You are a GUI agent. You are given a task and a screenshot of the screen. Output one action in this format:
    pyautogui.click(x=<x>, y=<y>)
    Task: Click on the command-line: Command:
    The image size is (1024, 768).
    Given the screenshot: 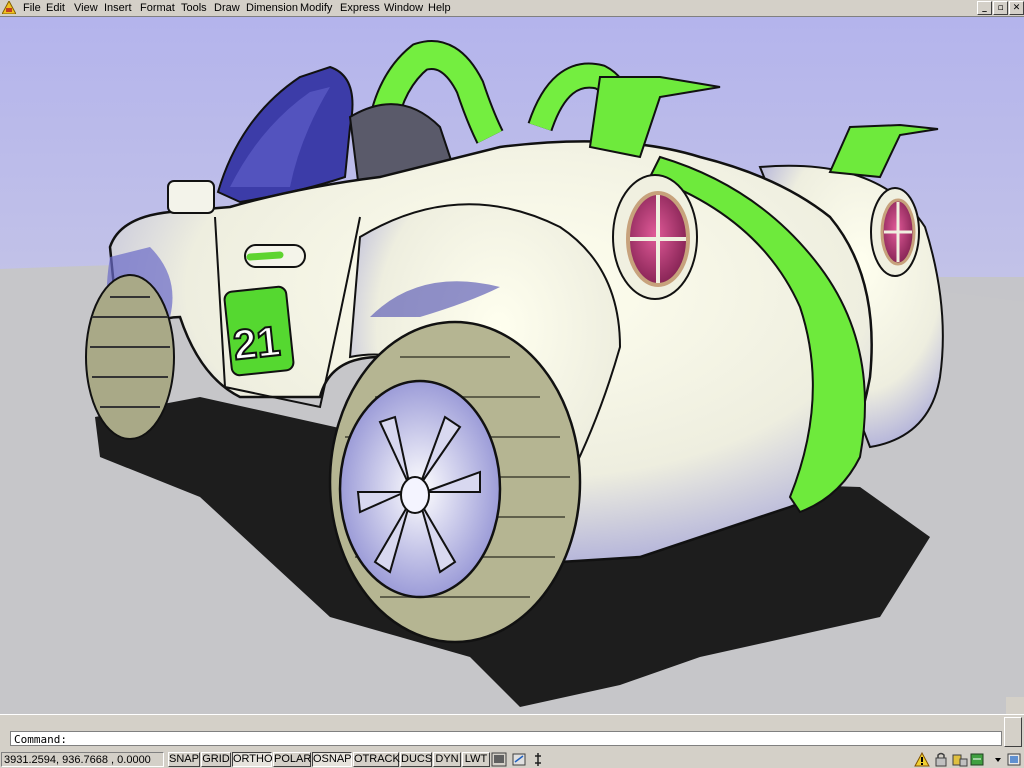 What is the action you would take?
    pyautogui.click(x=506, y=738)
    